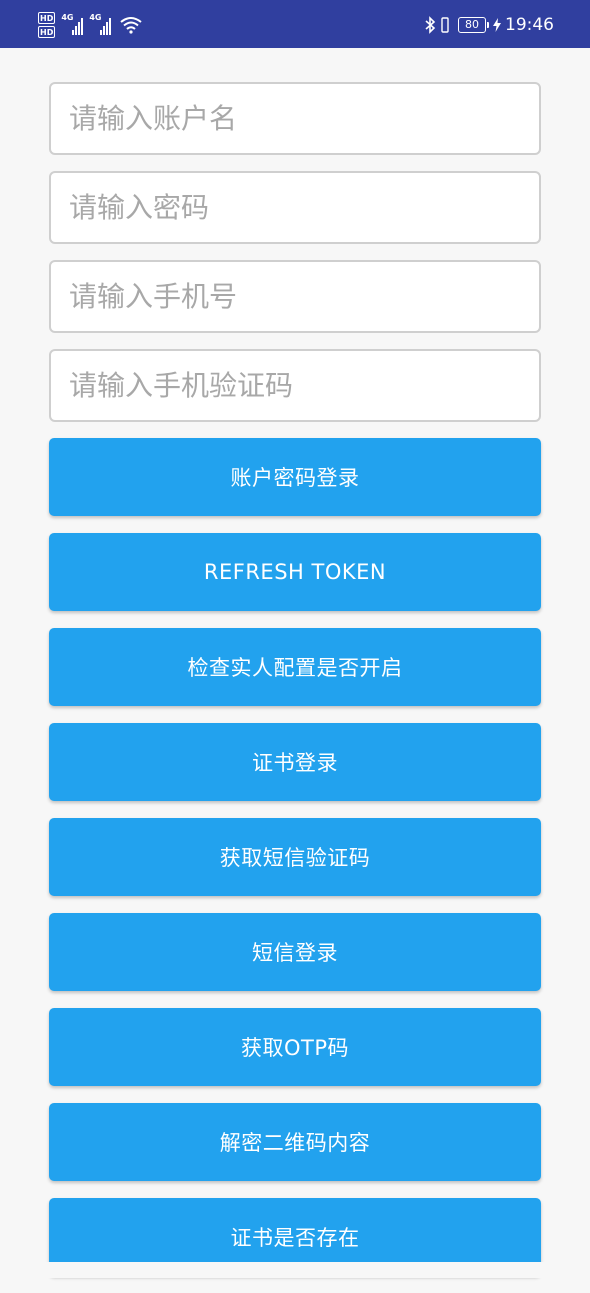  What do you see at coordinates (430, 25) in the screenshot?
I see `bluetooth-icon` at bounding box center [430, 25].